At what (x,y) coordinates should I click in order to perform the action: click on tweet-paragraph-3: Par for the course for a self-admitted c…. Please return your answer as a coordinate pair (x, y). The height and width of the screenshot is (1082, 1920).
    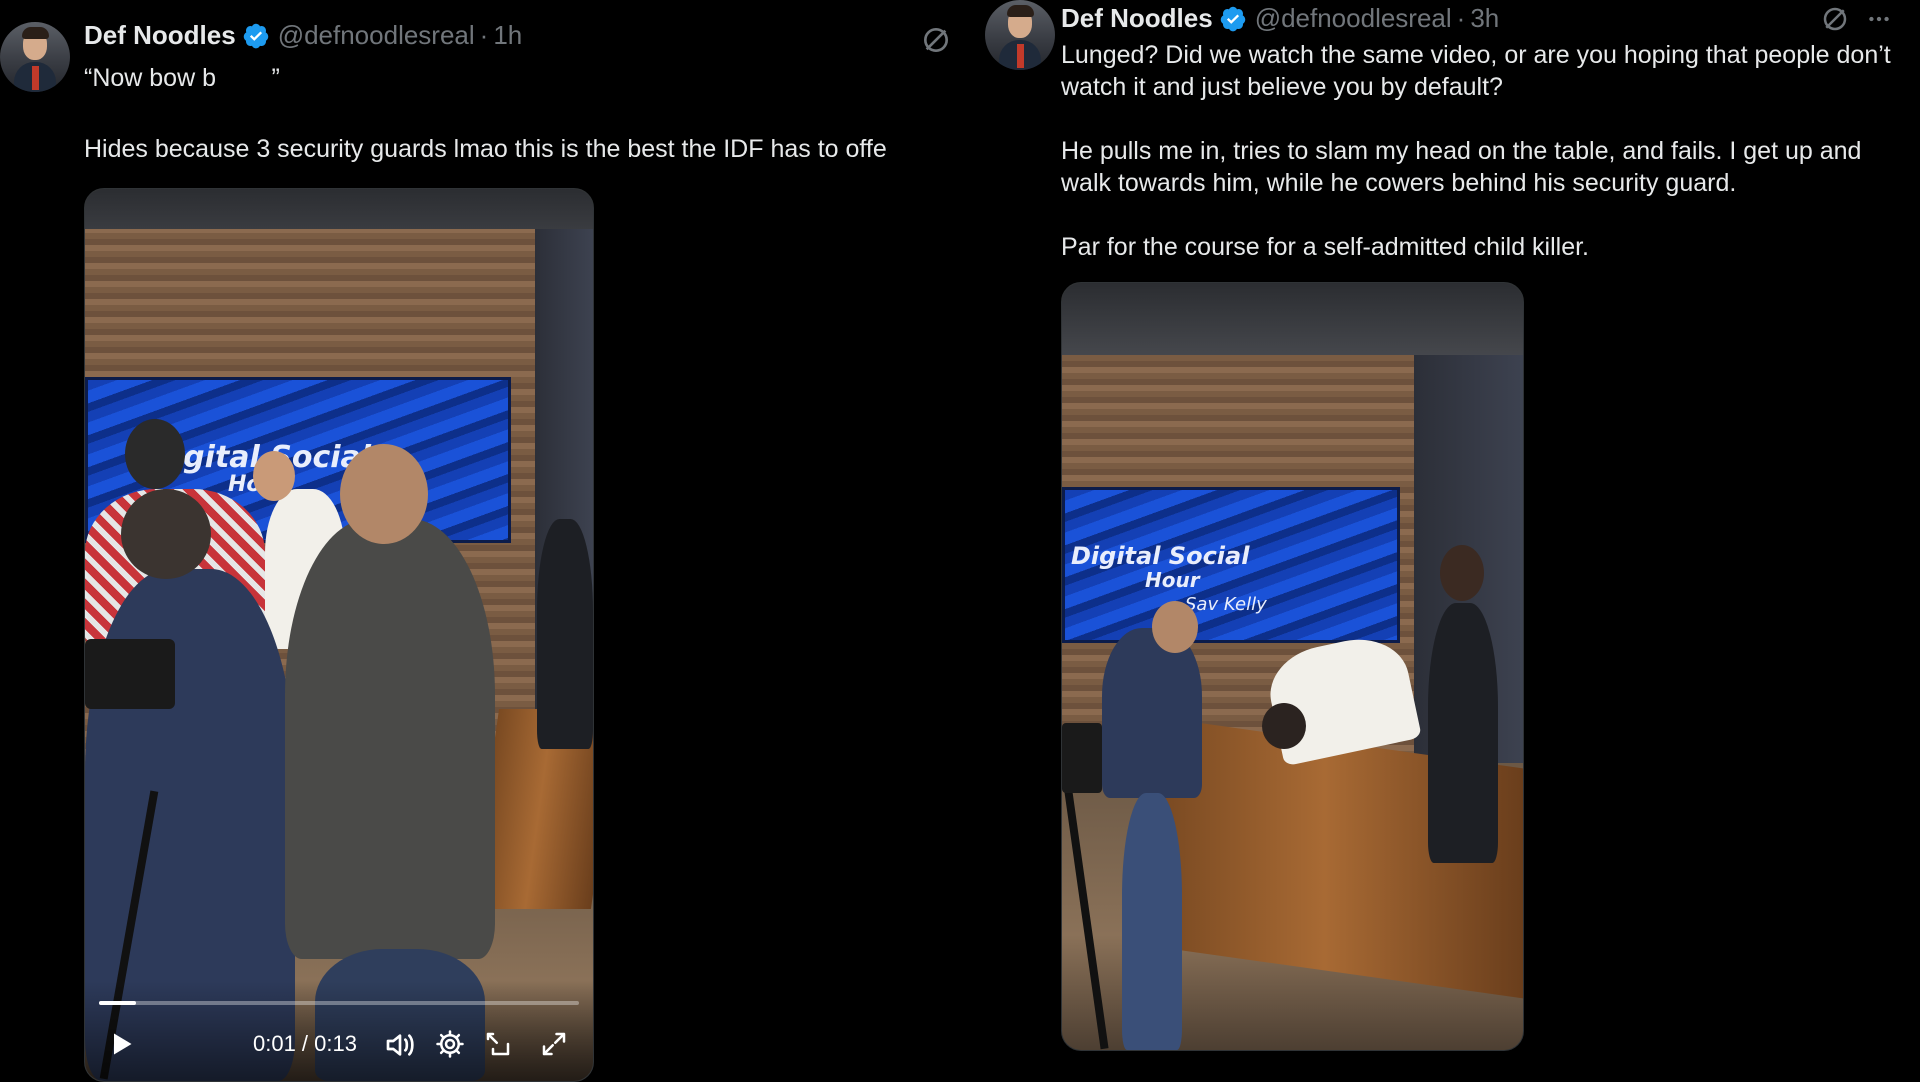
    Looking at the image, I should click on (1325, 247).